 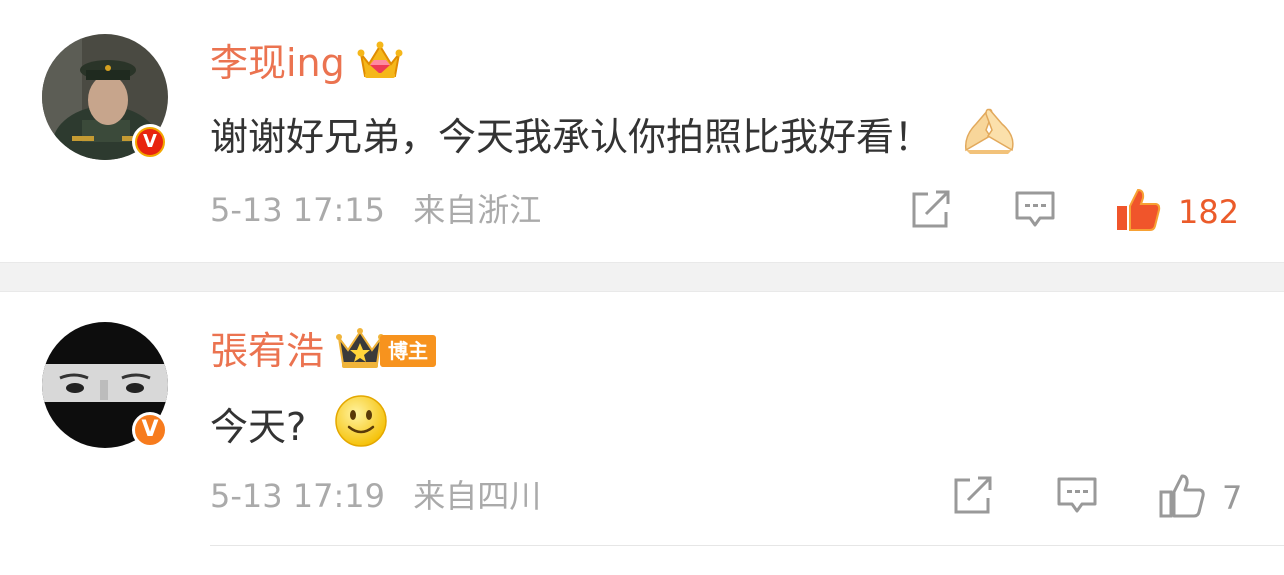 I want to click on like-count: 182, so click(x=1209, y=212).